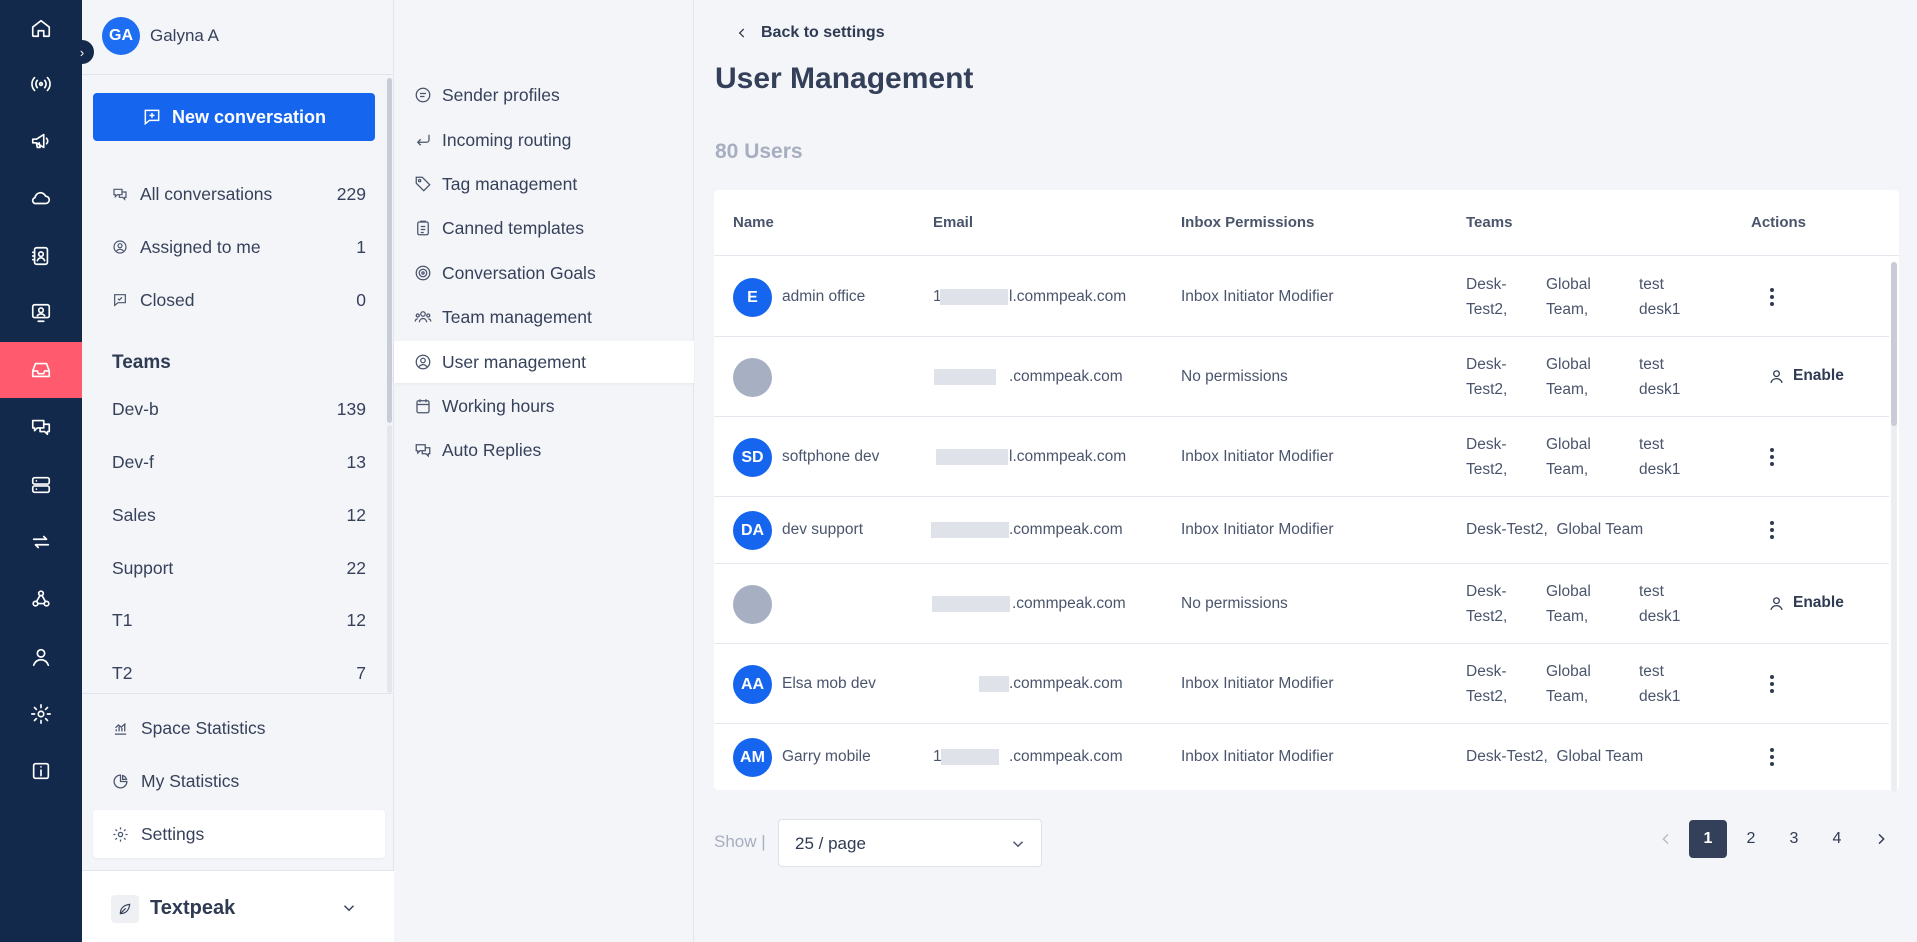 The width and height of the screenshot is (1917, 942). Describe the element at coordinates (953, 222) in the screenshot. I see `column-header-email: Email` at that location.